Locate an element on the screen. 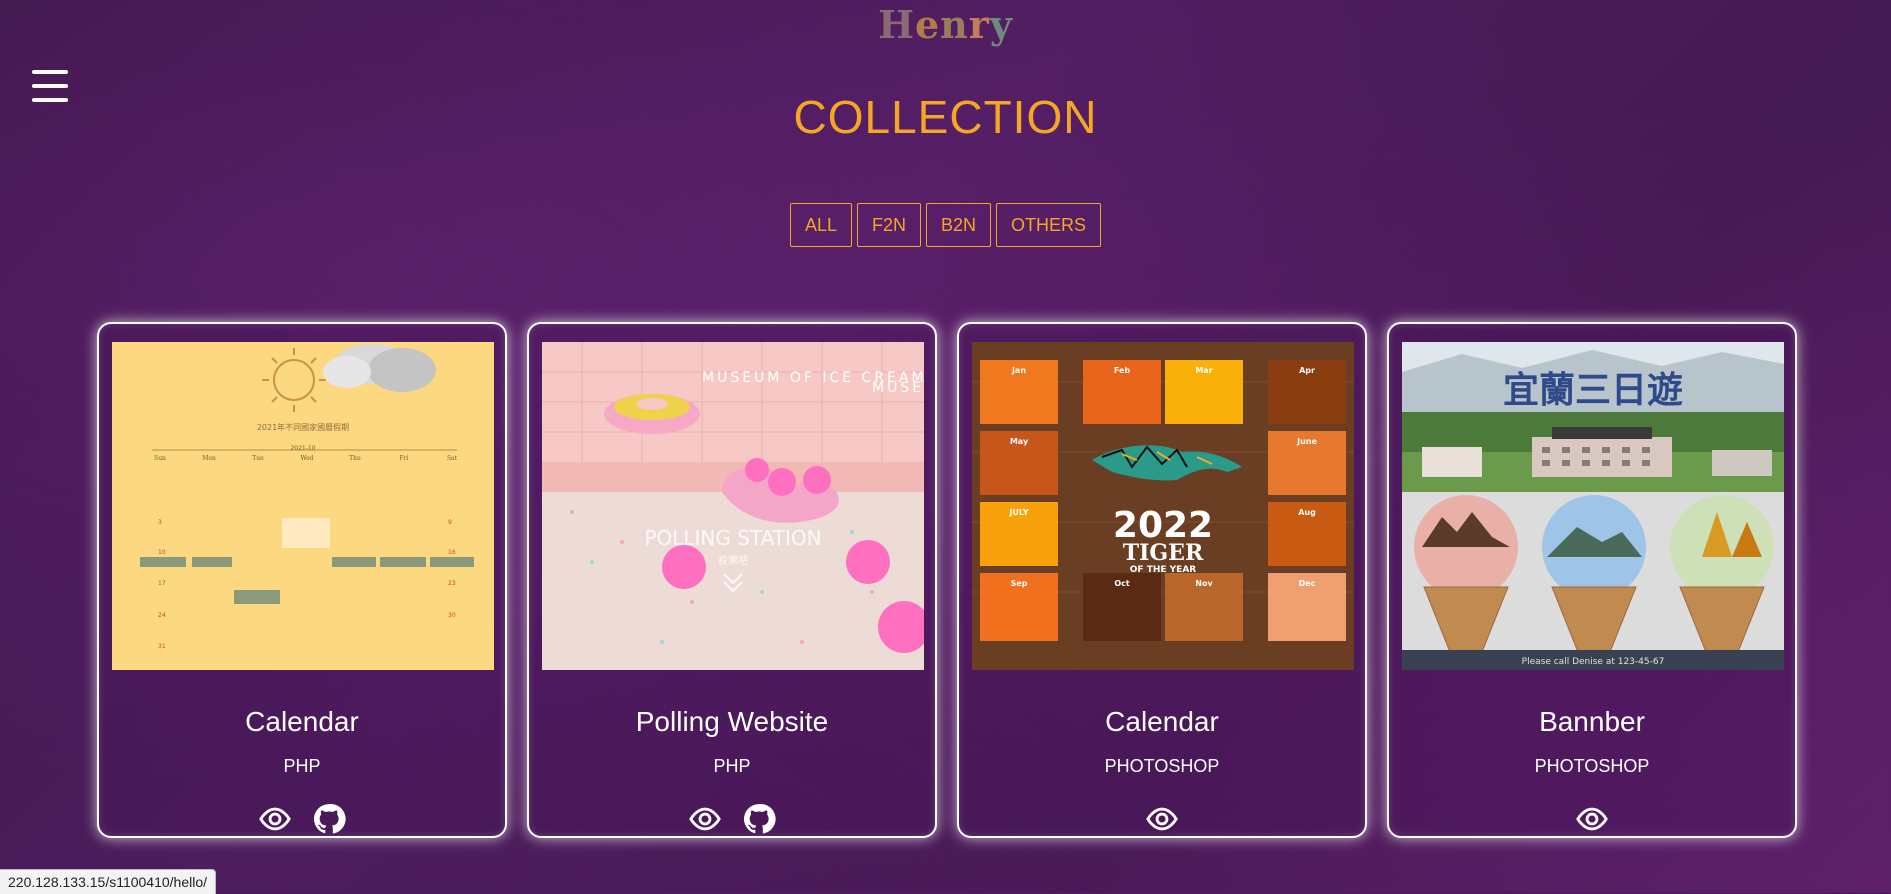 The height and width of the screenshot is (894, 1891). project-thumbnail: 宜蘭三日遊 Please call Denise at 123-45-67 is located at coordinates (1593, 506).